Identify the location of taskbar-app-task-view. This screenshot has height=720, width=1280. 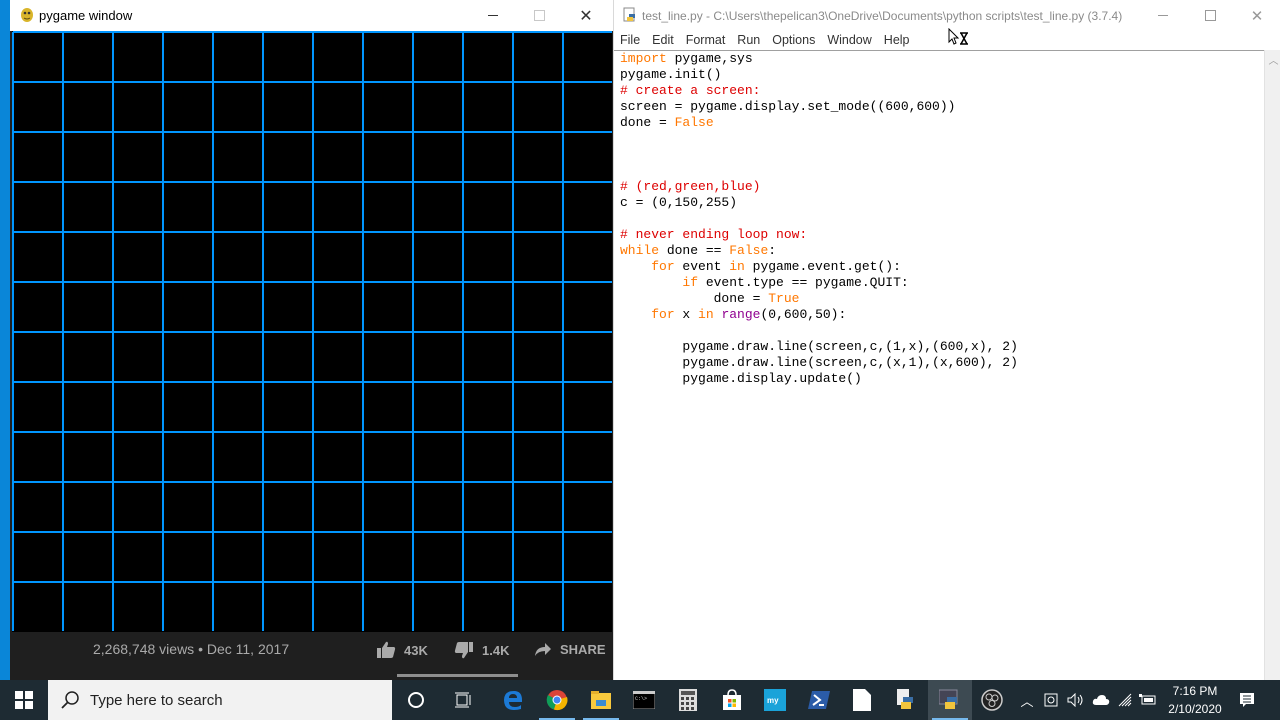
(463, 700).